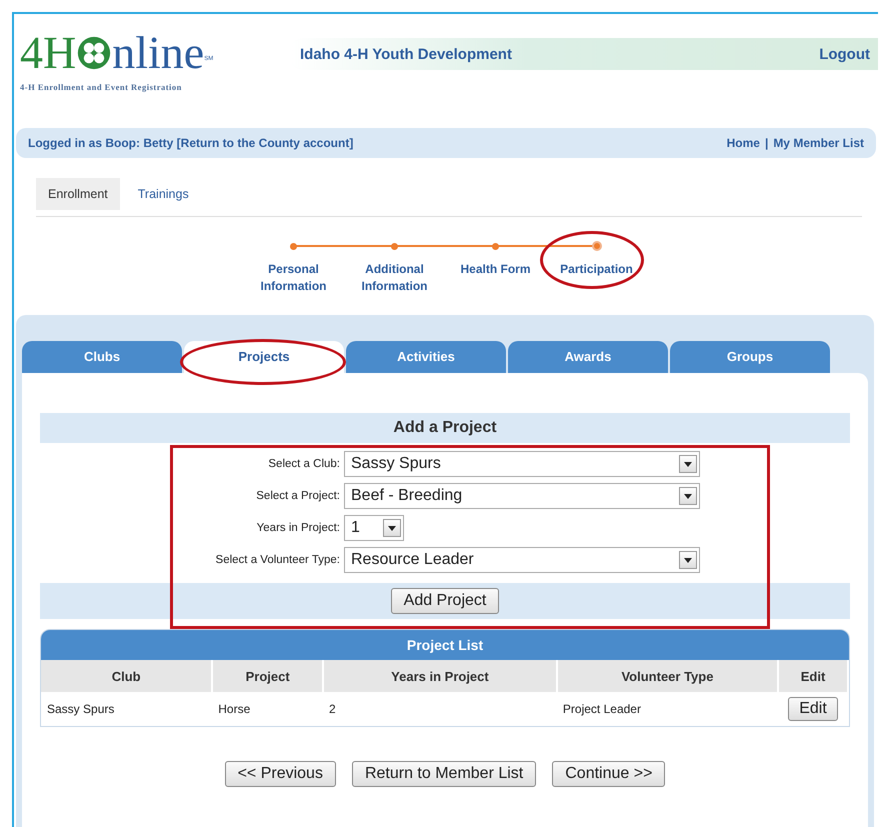 This screenshot has height=827, width=879. Describe the element at coordinates (277, 560) in the screenshot. I see `field-label: Select a Volunteer Type:` at that location.